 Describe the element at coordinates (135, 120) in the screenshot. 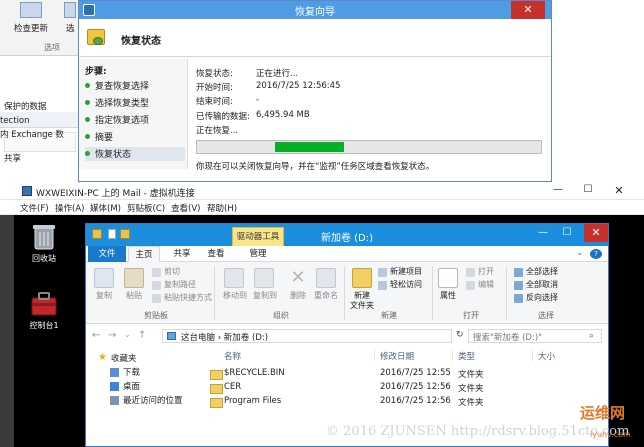

I see `wizard-step: 指定恢复选项` at that location.